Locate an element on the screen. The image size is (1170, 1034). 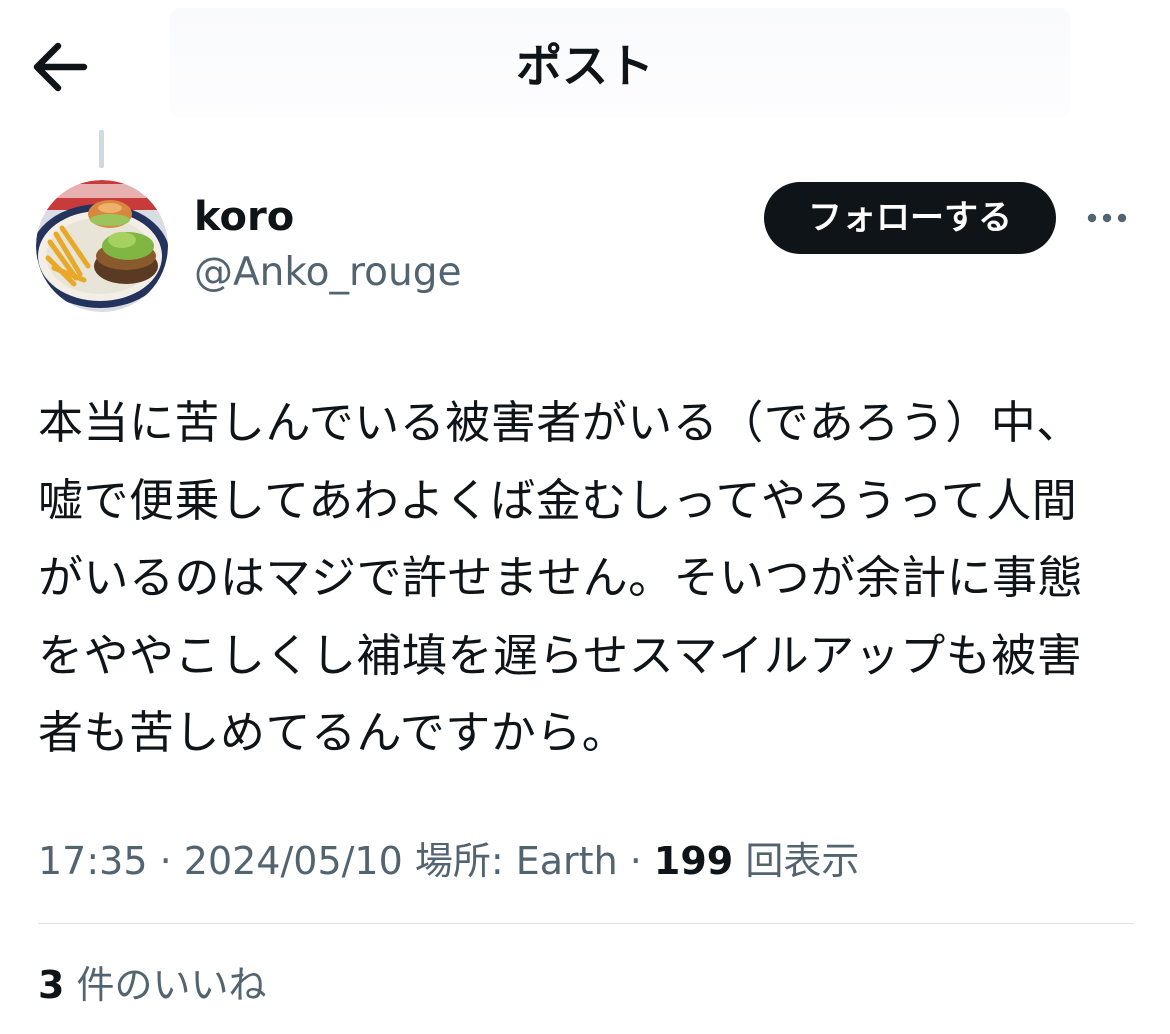
divider is located at coordinates (586, 923).